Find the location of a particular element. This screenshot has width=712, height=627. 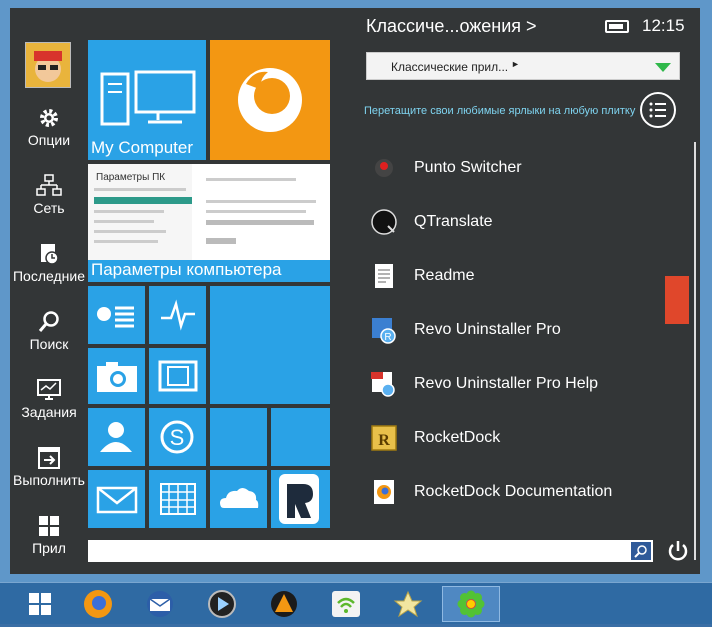

film-icon is located at coordinates (178, 376).